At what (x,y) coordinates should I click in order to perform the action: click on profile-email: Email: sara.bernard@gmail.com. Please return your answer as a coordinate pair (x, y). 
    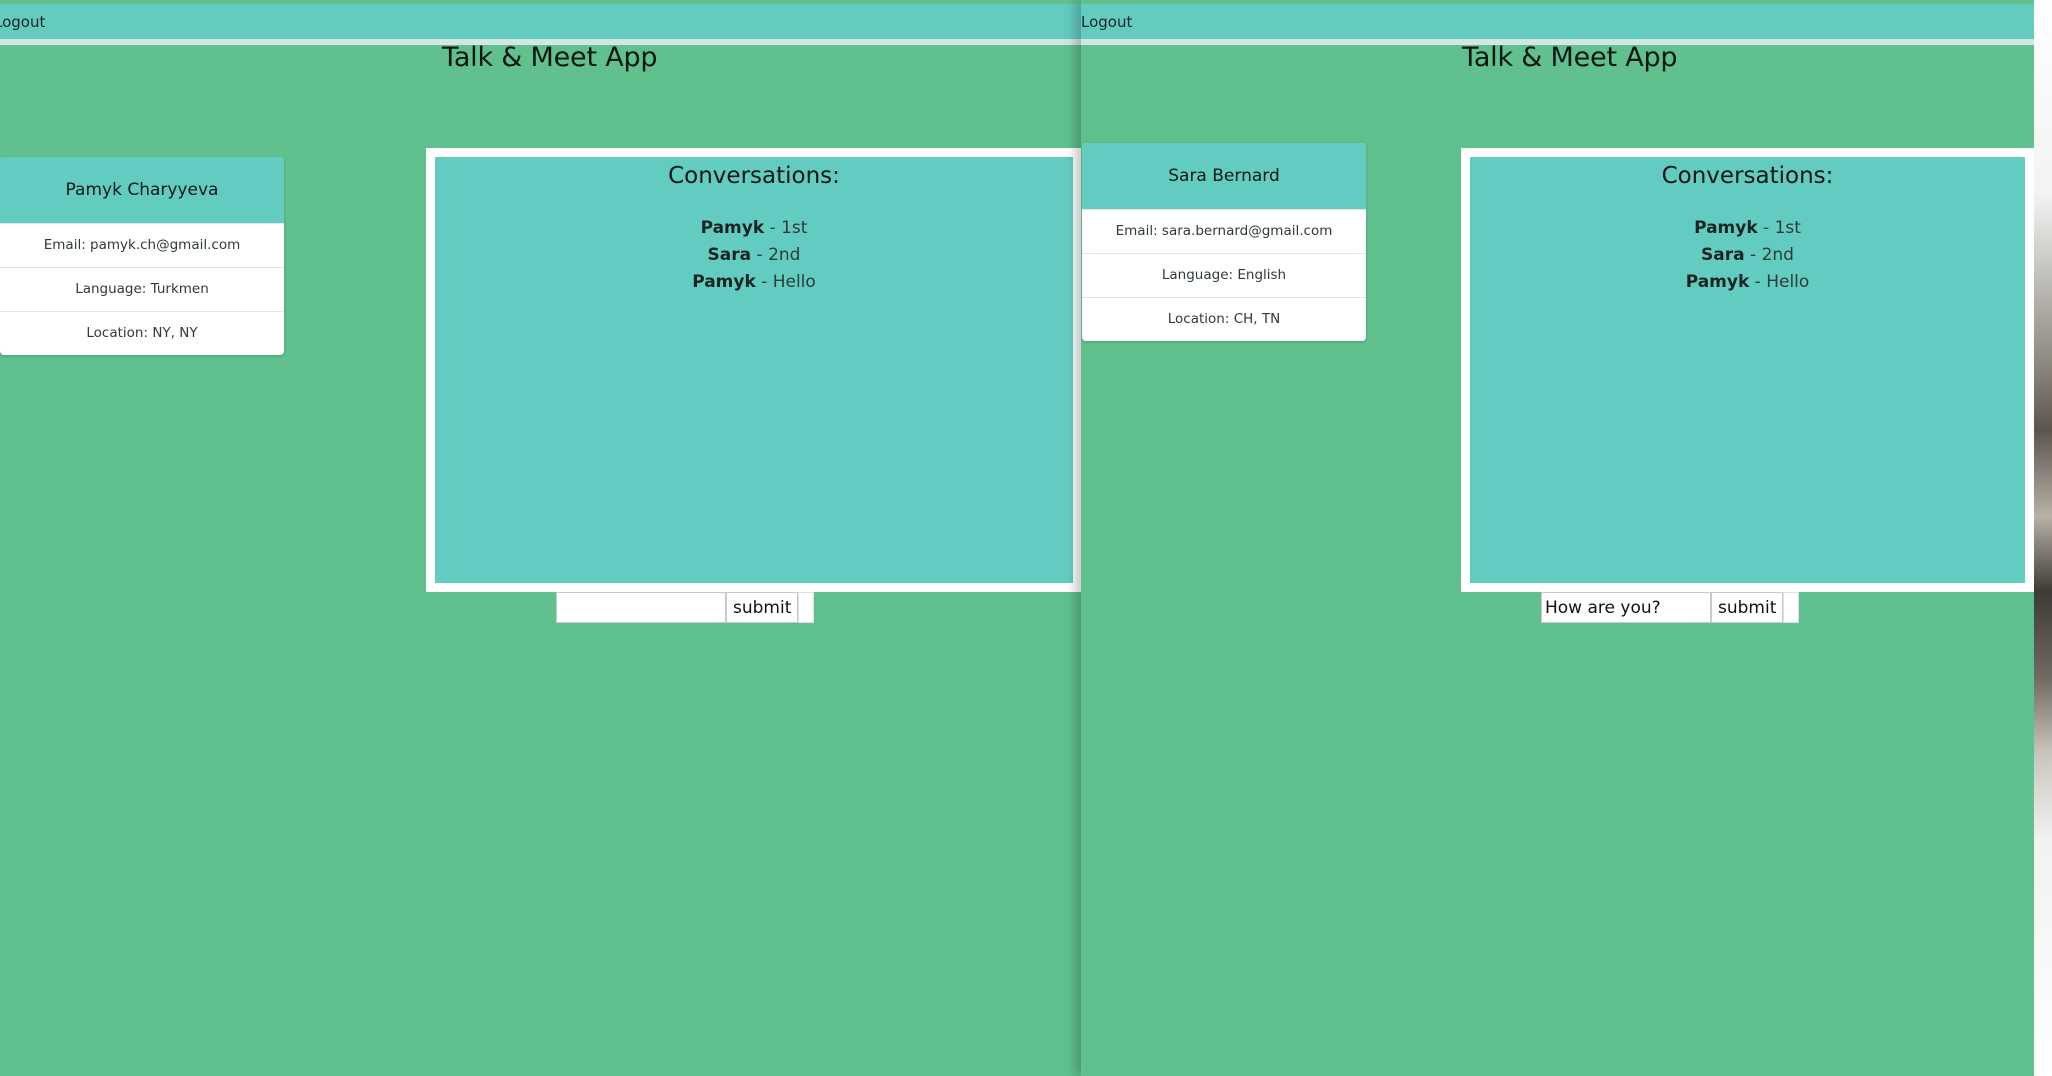
    Looking at the image, I should click on (1224, 231).